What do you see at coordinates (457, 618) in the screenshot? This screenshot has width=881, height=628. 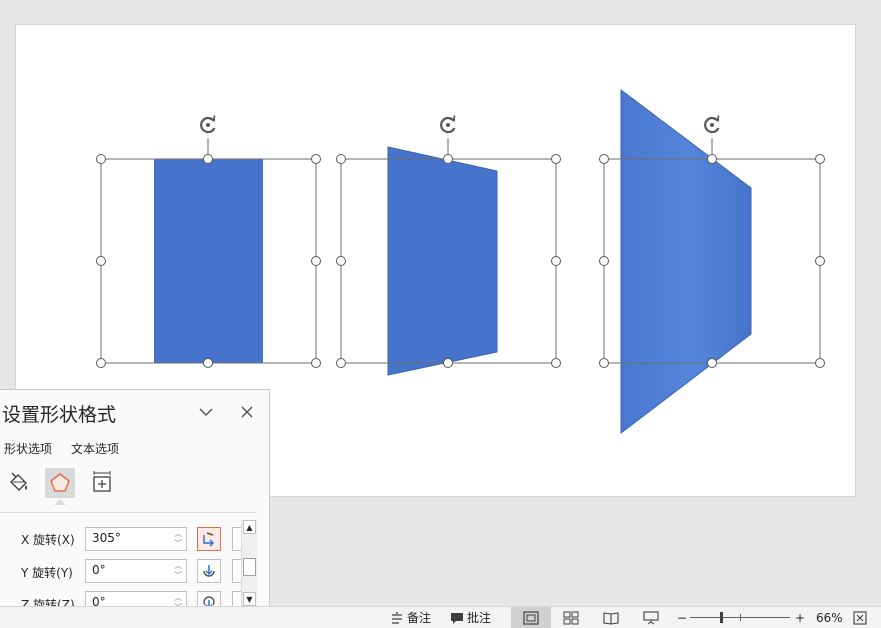 I see `comment-icon` at bounding box center [457, 618].